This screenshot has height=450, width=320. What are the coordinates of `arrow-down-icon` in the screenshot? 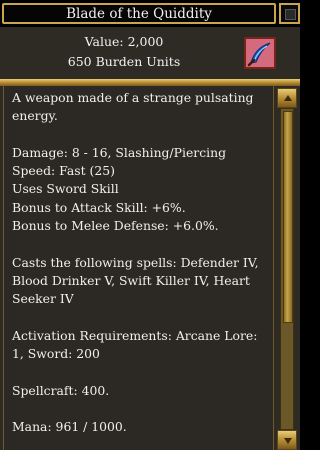 It's located at (288, 441).